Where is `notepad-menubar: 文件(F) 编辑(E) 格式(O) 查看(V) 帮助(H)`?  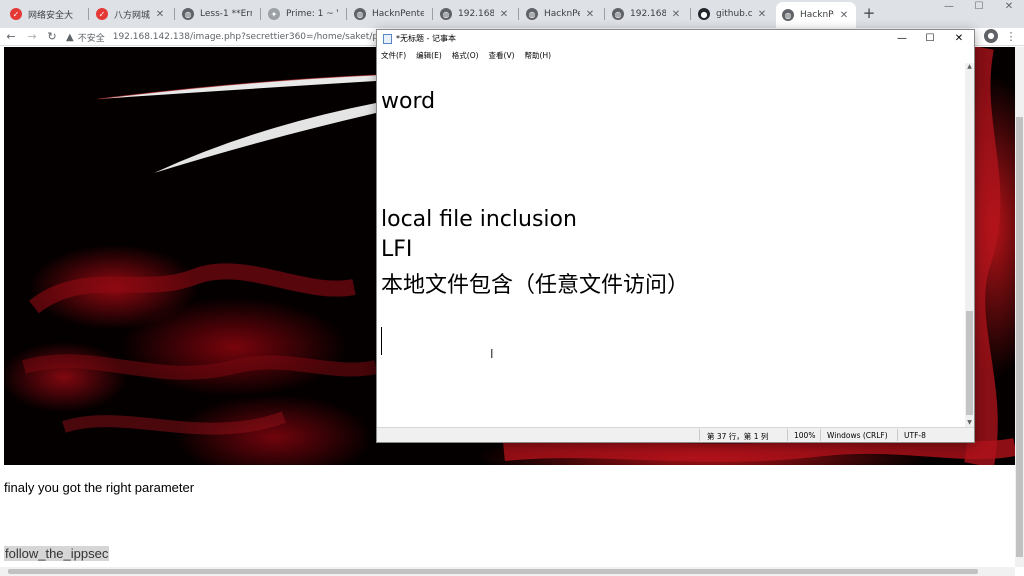
notepad-menubar: 文件(F) 编辑(E) 格式(O) 查看(V) 帮助(H) is located at coordinates (675, 55).